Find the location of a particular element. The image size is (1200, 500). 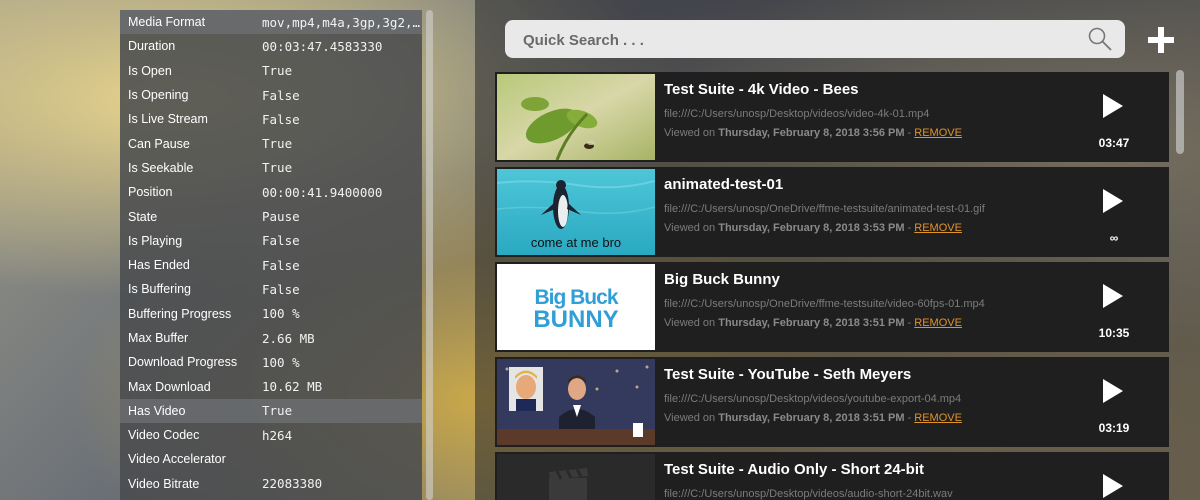

info-label: Is Seekable is located at coordinates (161, 167).